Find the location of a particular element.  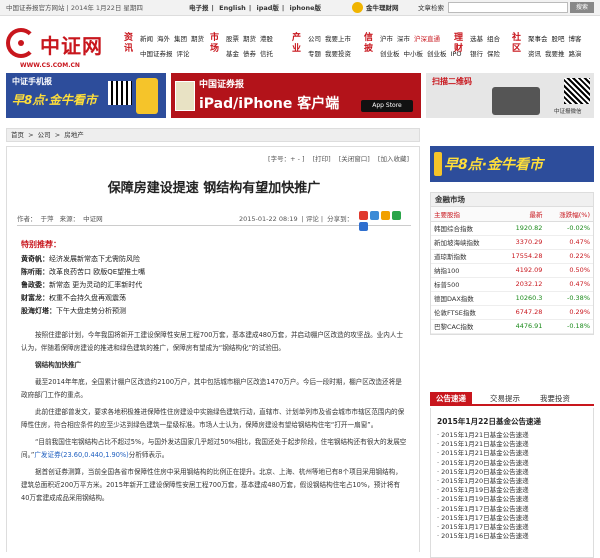

notice-item: · 2015年1月19日基金公告速递 is located at coordinates (512, 499).